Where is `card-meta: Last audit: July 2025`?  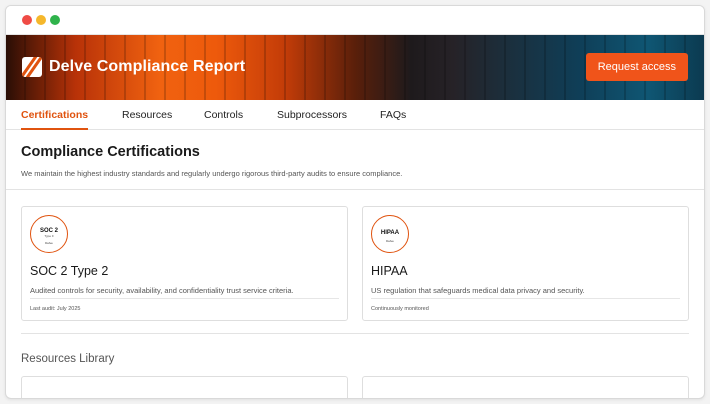
card-meta: Last audit: July 2025 is located at coordinates (55, 309).